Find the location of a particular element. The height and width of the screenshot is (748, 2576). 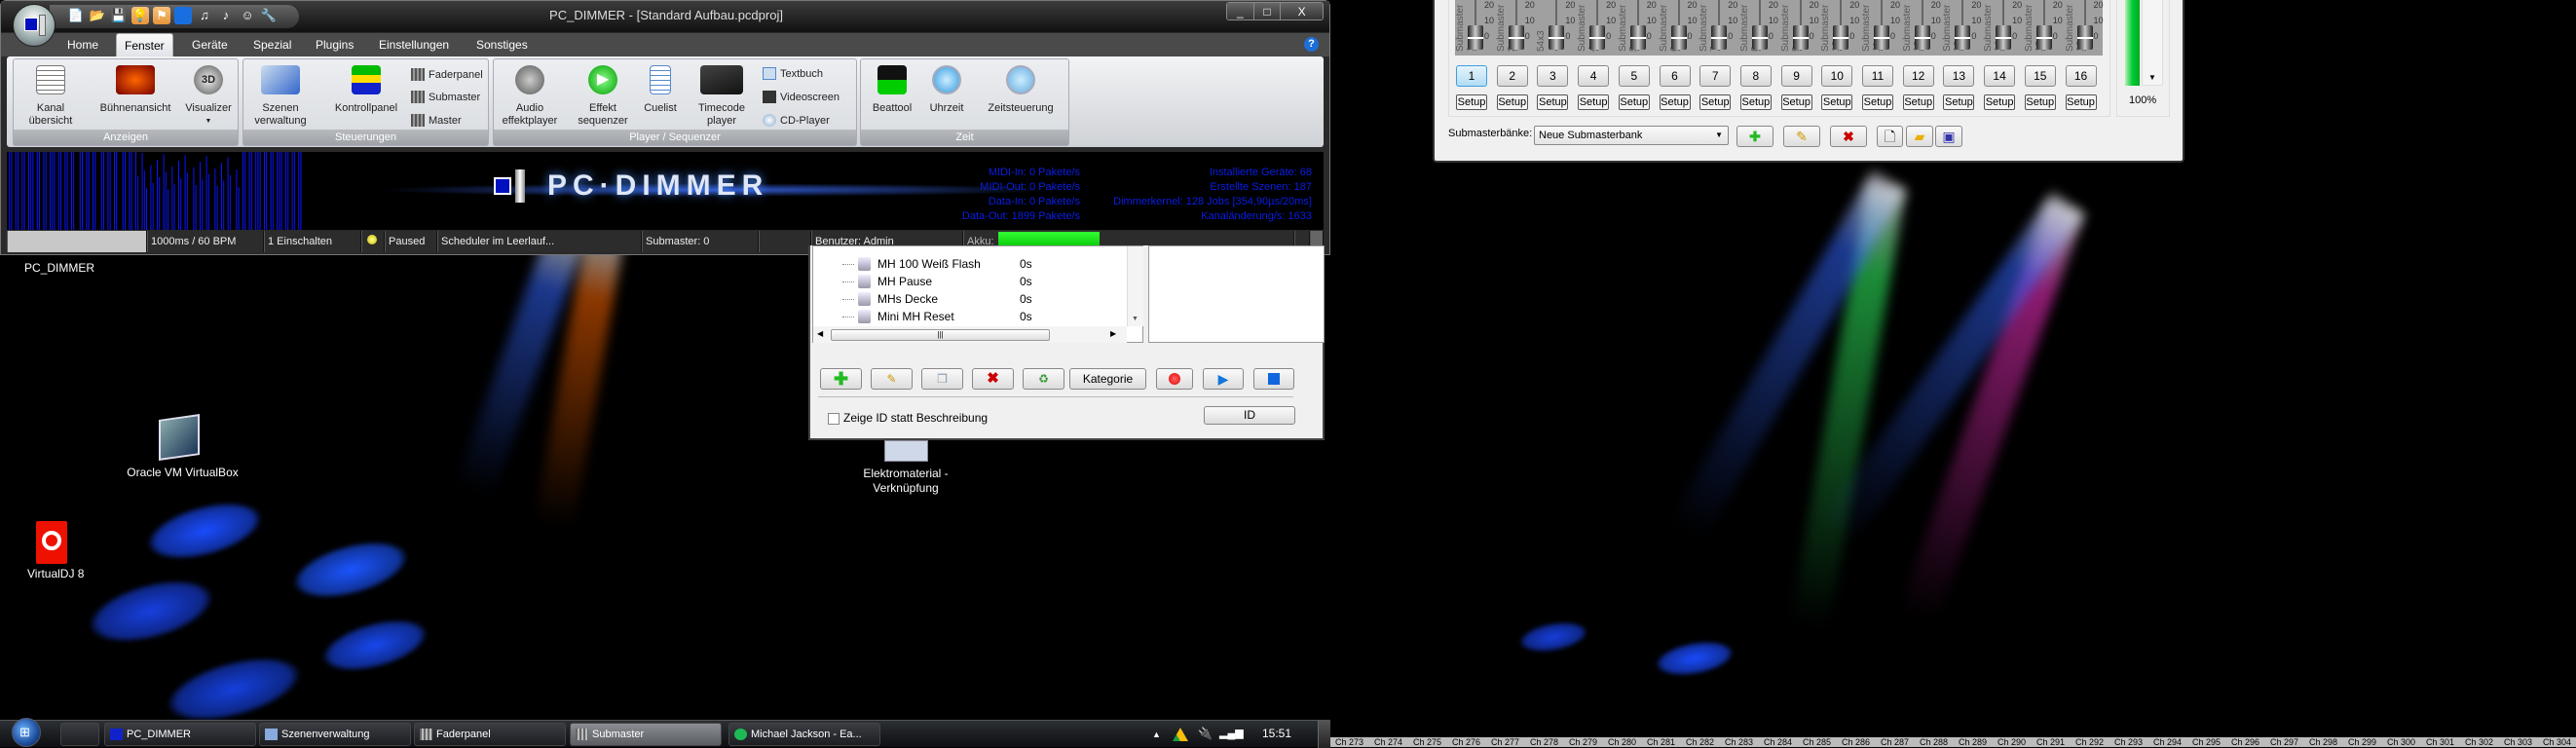

videoscreen-button: Videoscreen is located at coordinates (801, 97).